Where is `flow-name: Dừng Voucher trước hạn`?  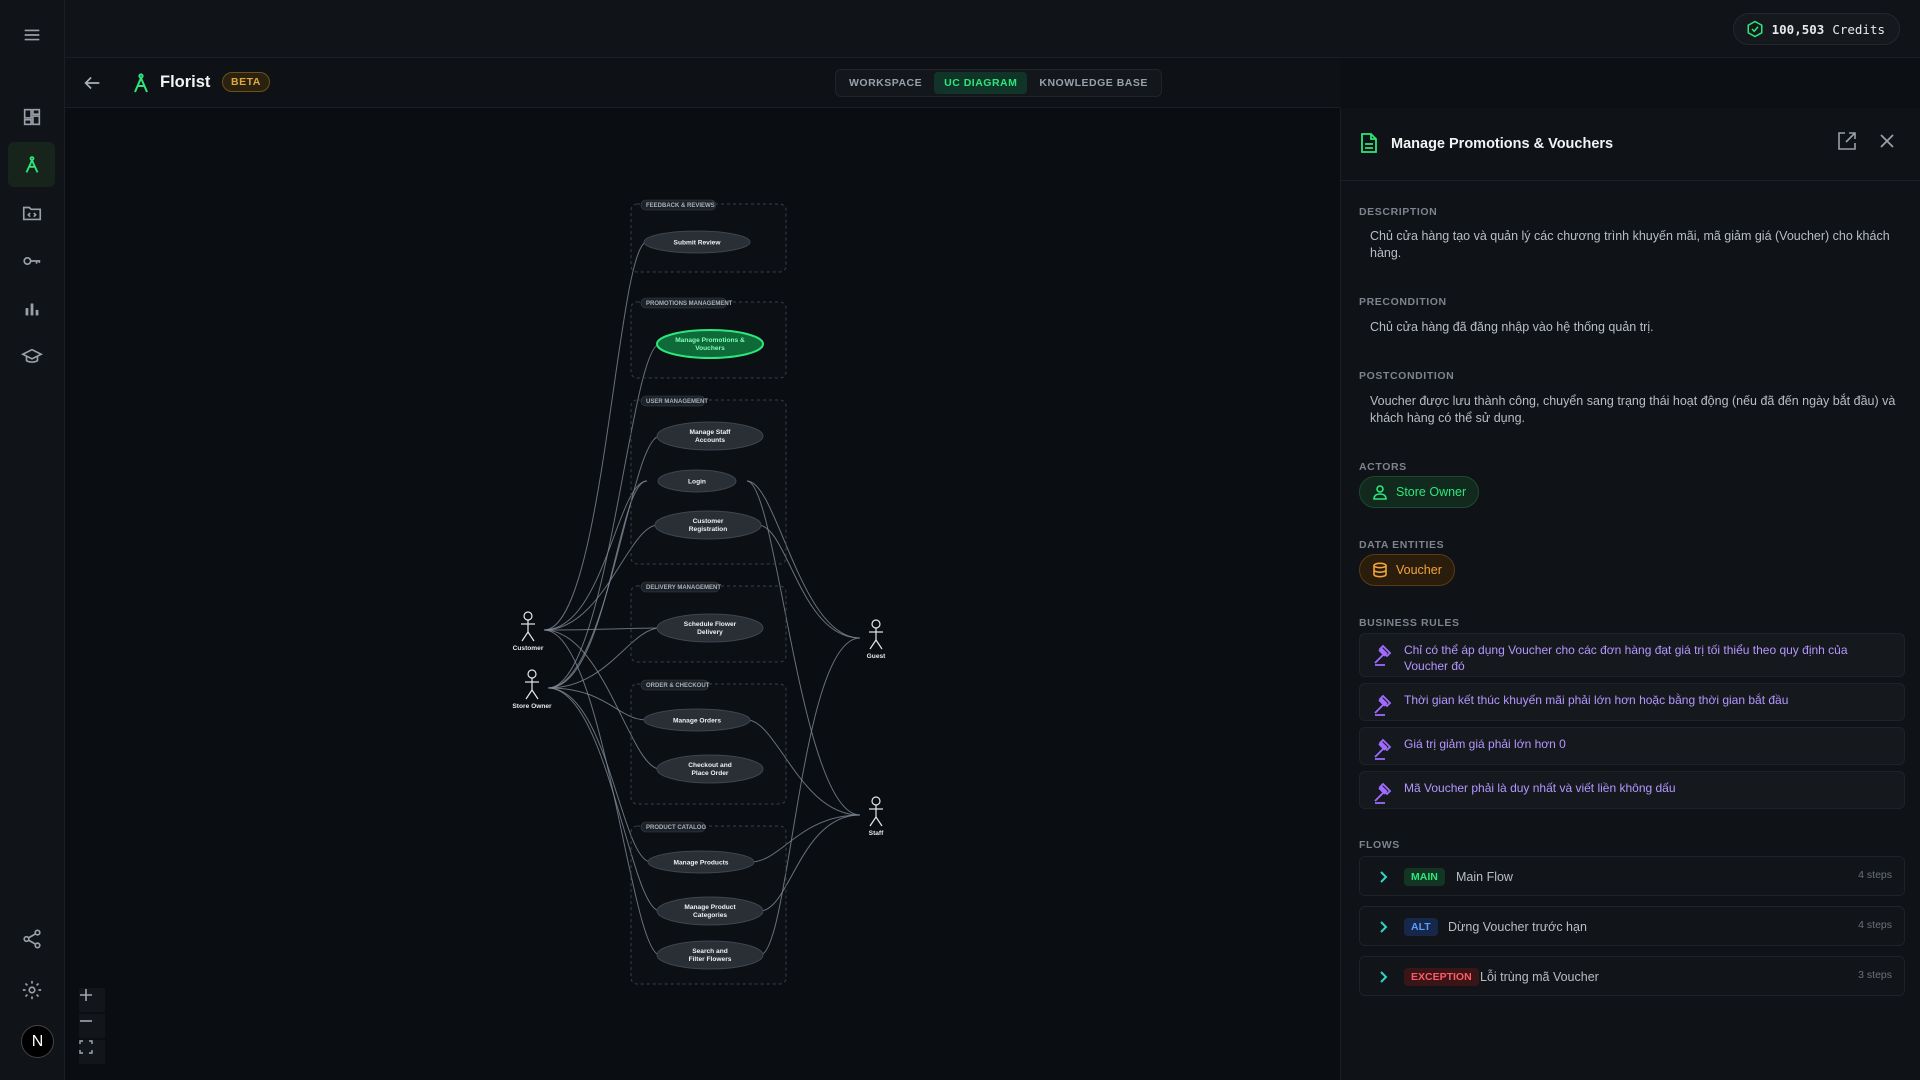
flow-name: Dừng Voucher trước hạn is located at coordinates (1517, 927).